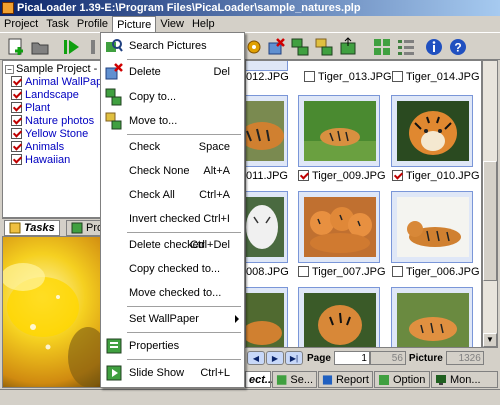  I want to click on toolbar: ?, so click(250, 46).